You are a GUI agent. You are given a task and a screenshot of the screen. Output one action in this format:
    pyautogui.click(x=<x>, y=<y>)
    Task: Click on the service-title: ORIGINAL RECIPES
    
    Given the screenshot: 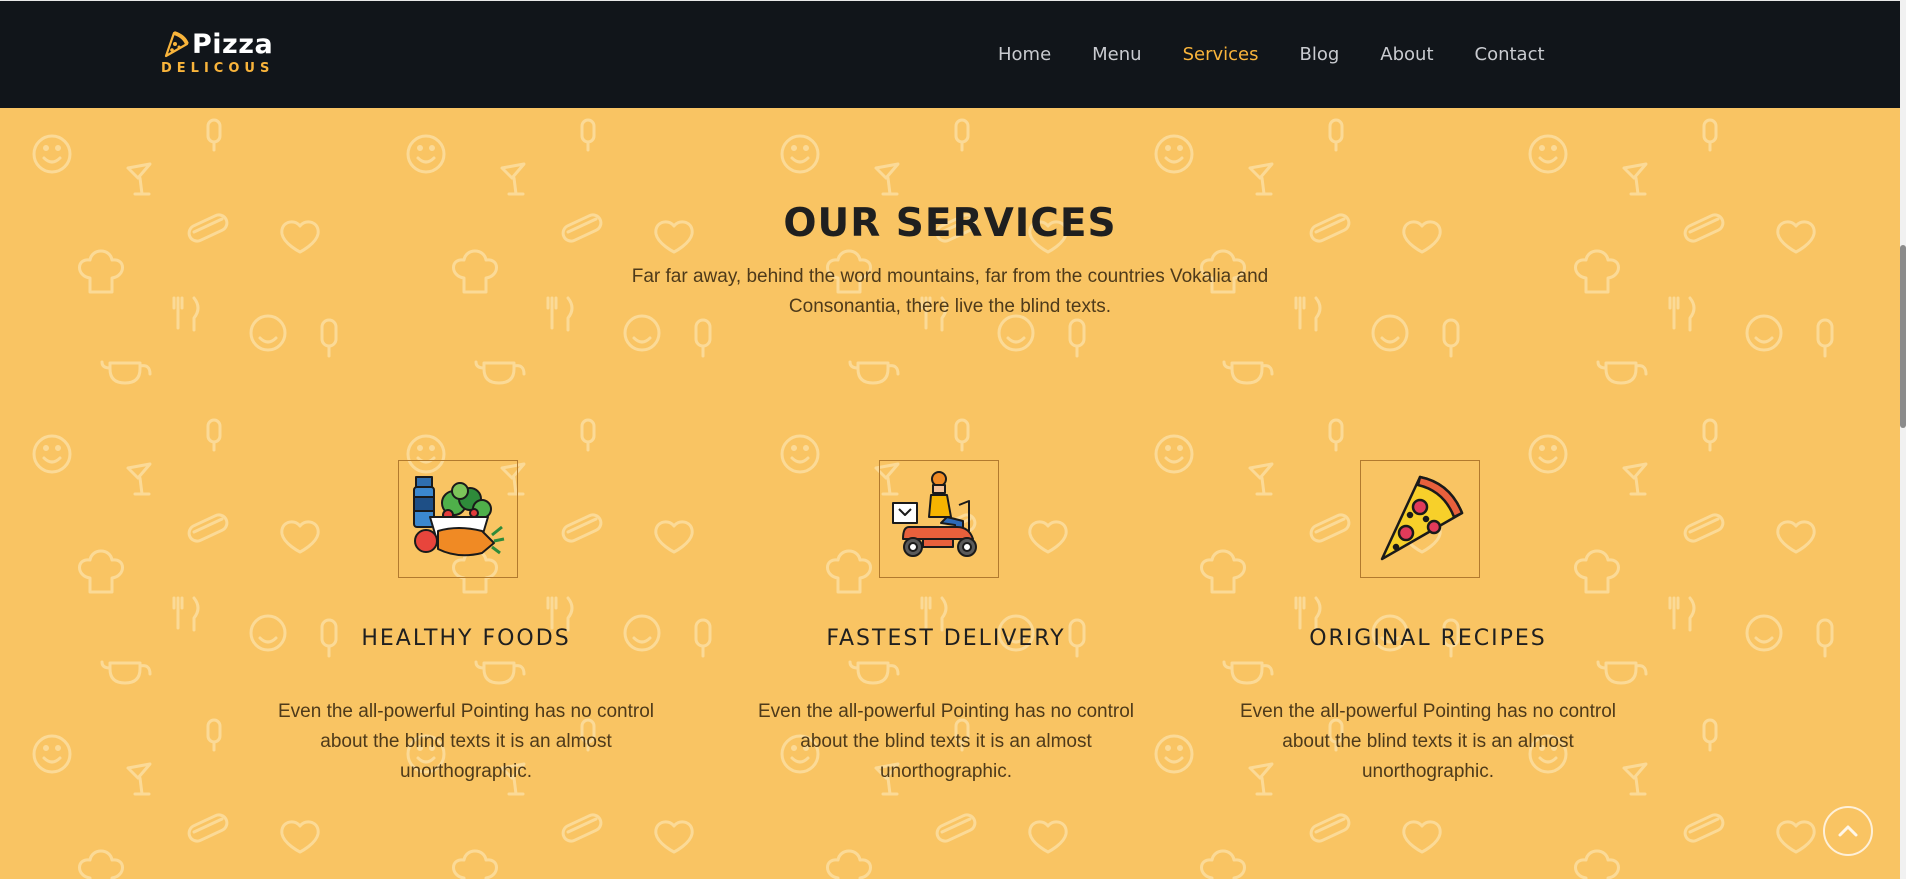 What is the action you would take?
    pyautogui.click(x=1428, y=638)
    